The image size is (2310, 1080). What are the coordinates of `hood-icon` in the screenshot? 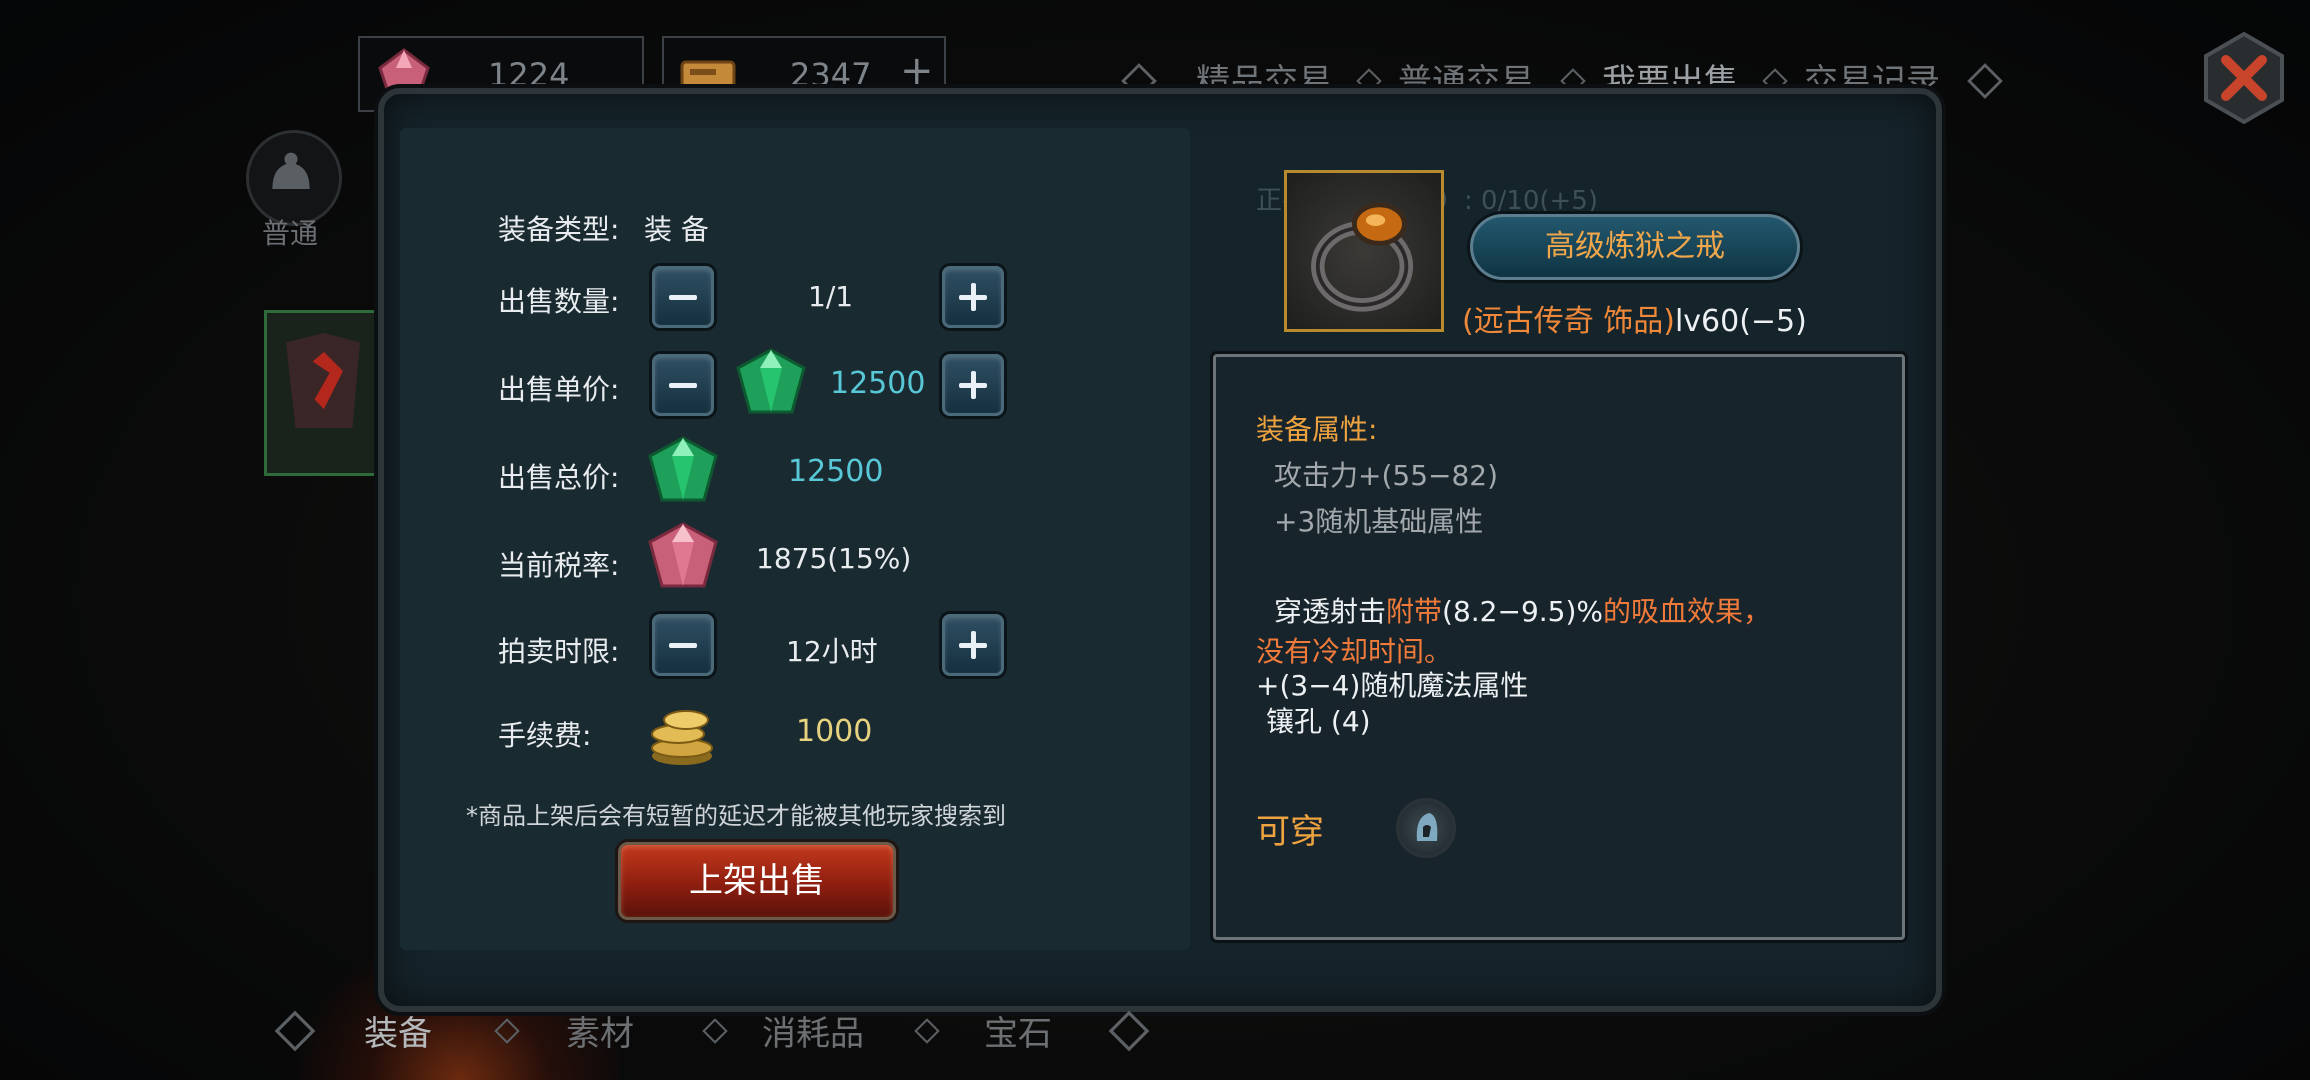 It's located at (1427, 827).